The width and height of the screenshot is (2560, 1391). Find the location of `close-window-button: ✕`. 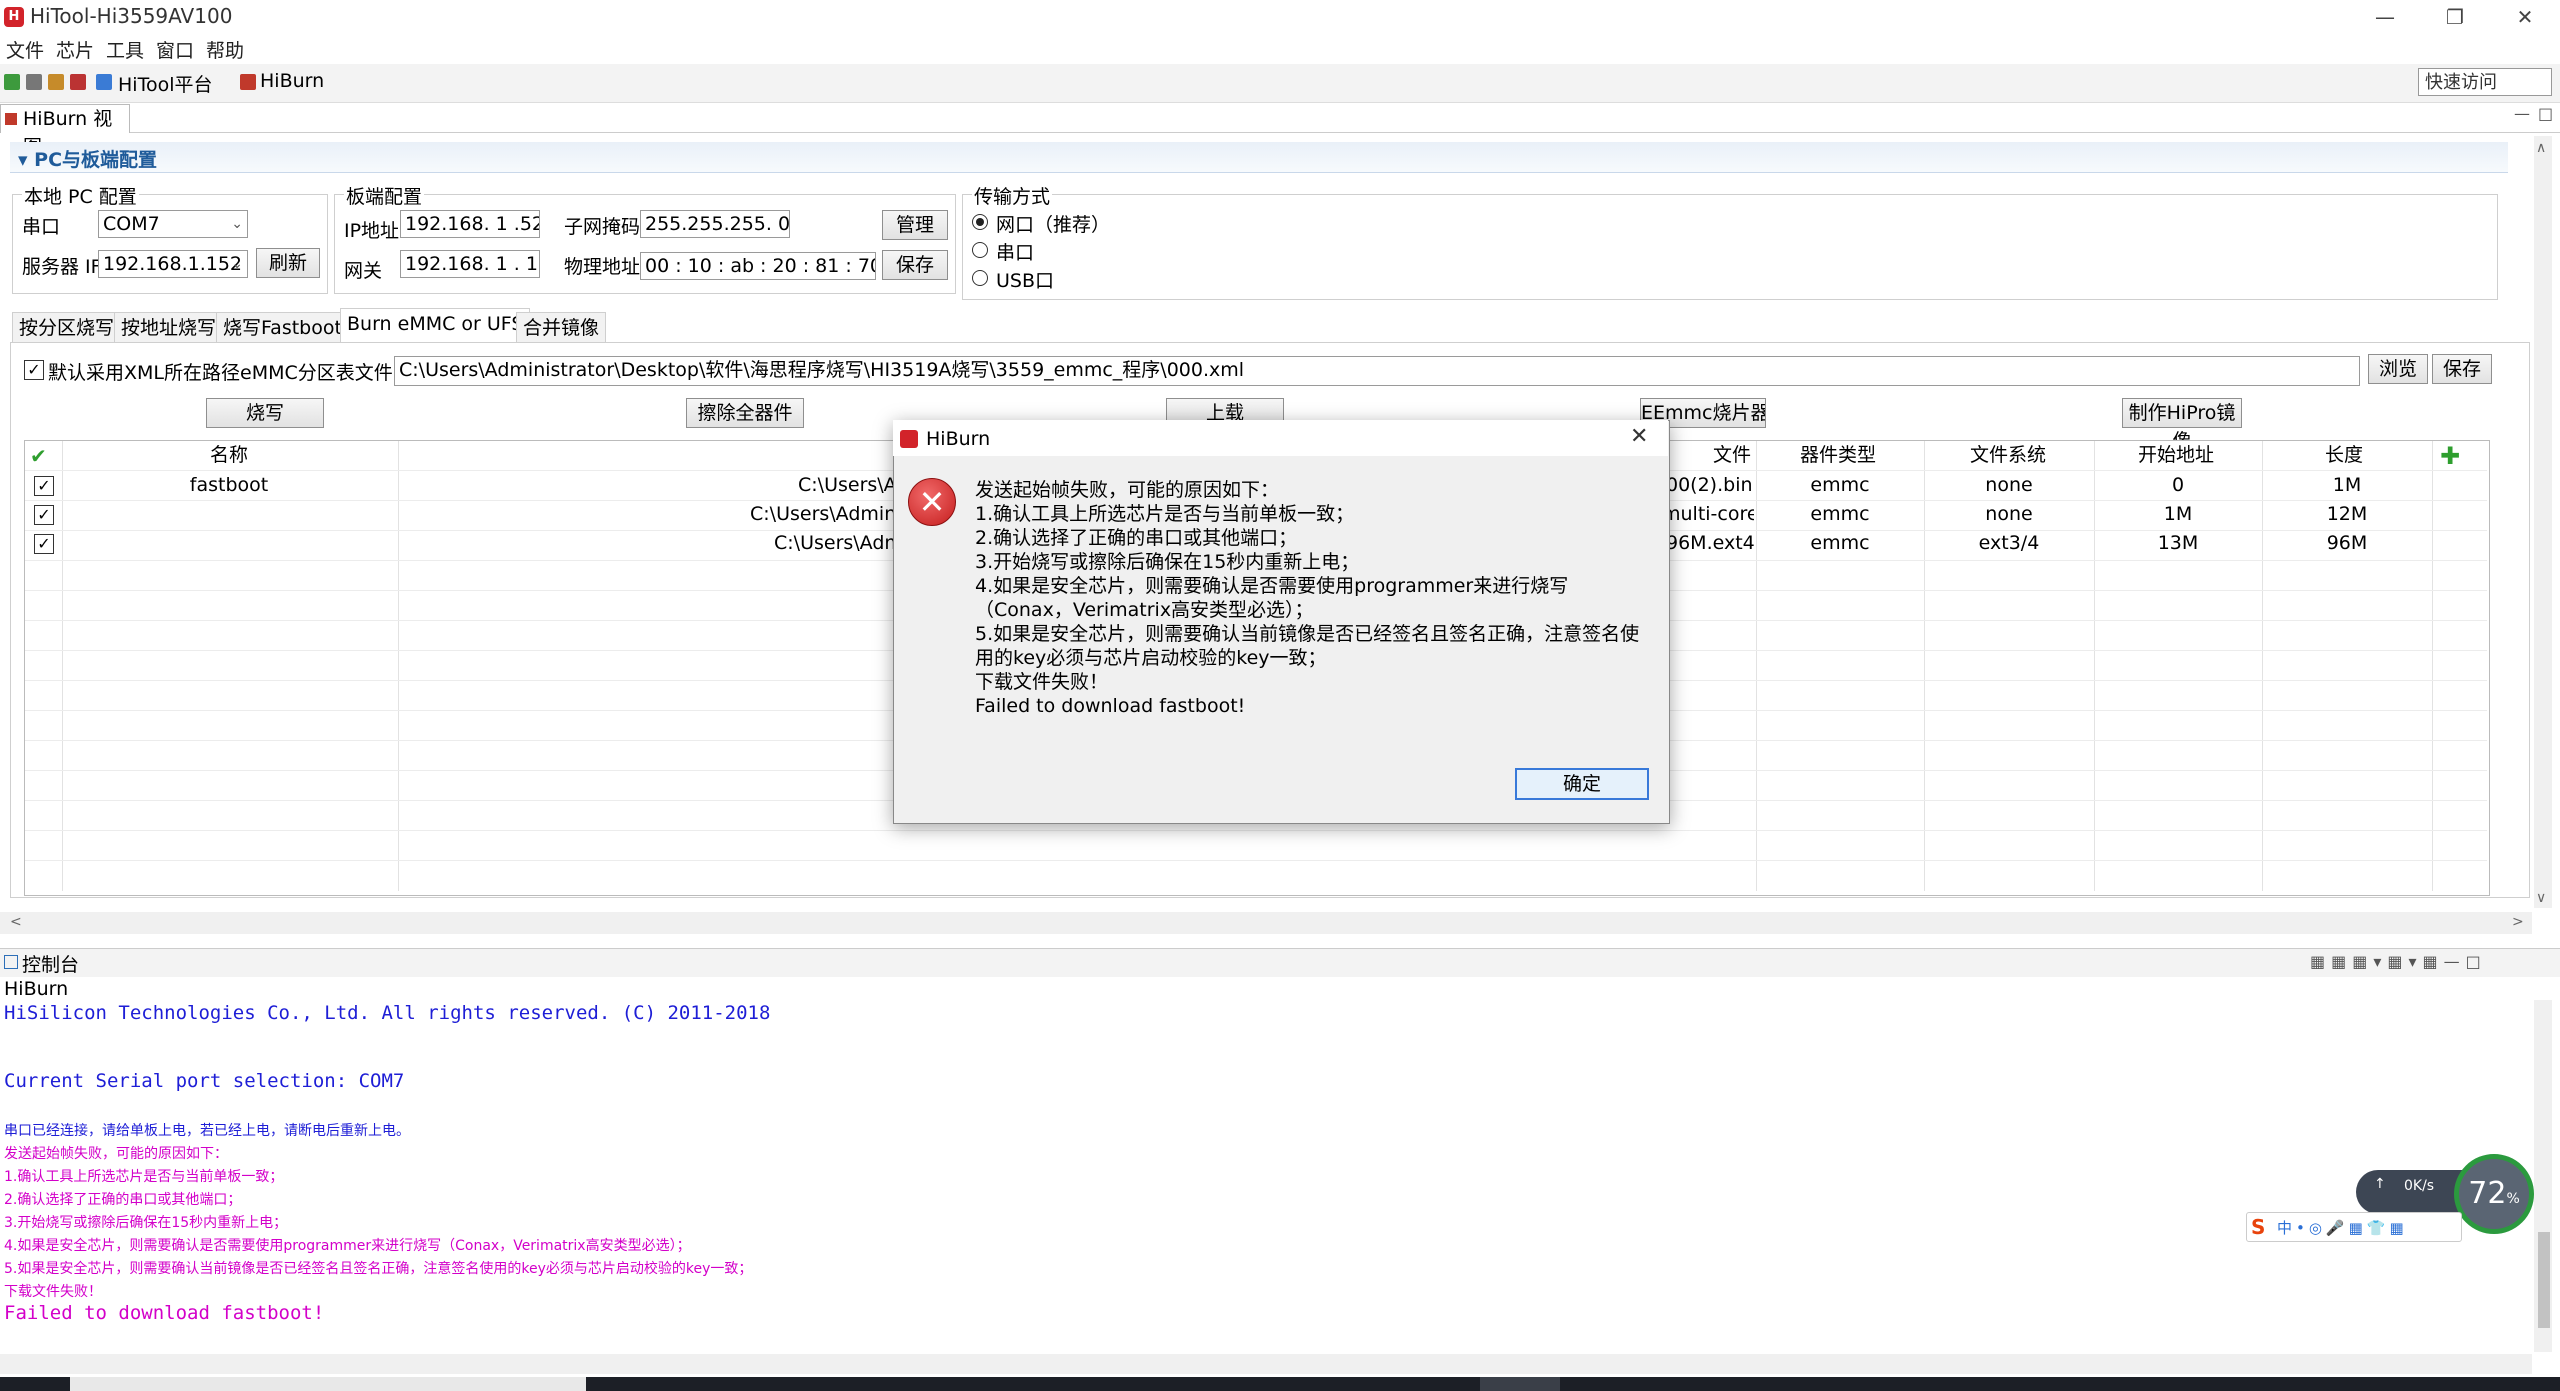

close-window-button: ✕ is located at coordinates (2525, 17).